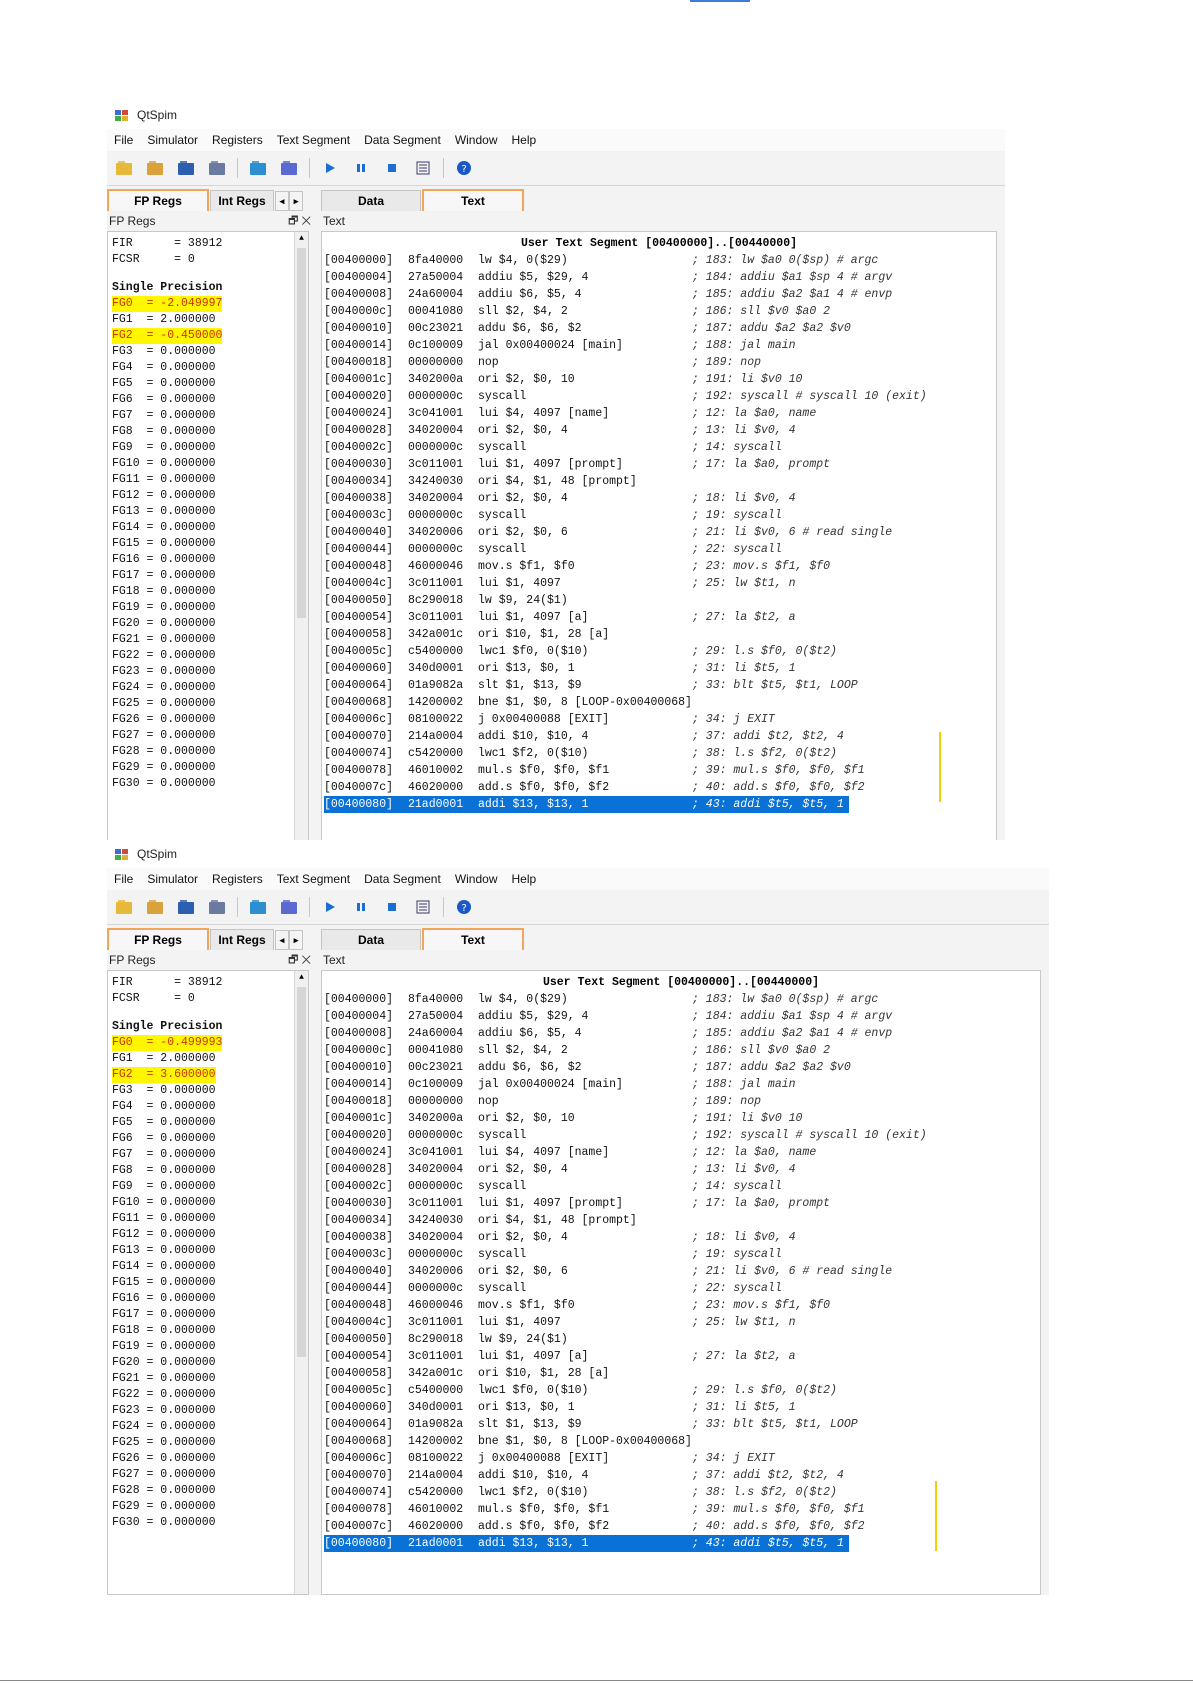 This screenshot has width=1193, height=1685. Describe the element at coordinates (123, 140) in the screenshot. I see `menu-file: File` at that location.